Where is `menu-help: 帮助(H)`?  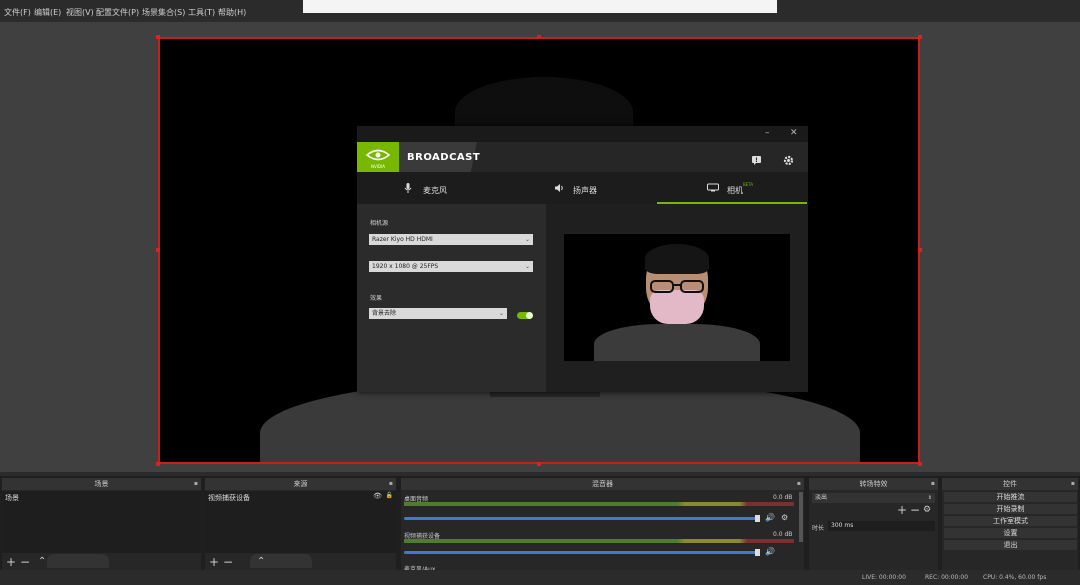
menu-help: 帮助(H) is located at coordinates (232, 12).